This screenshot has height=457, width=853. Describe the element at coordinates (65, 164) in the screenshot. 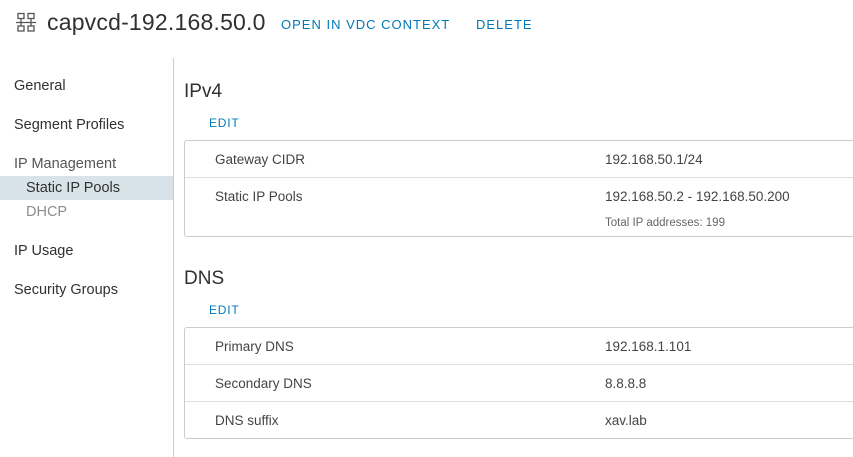

I see `sidebar-group-ip-management: IP Management` at that location.